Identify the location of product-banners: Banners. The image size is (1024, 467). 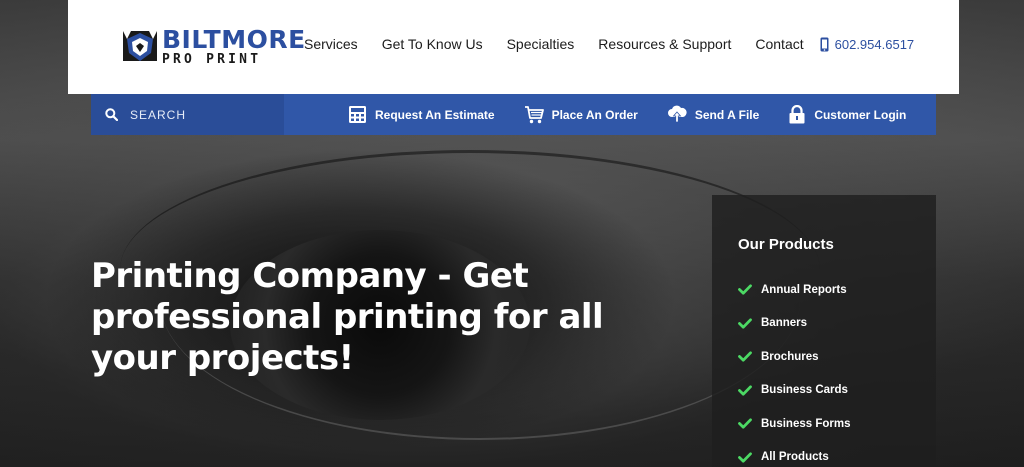
(794, 324).